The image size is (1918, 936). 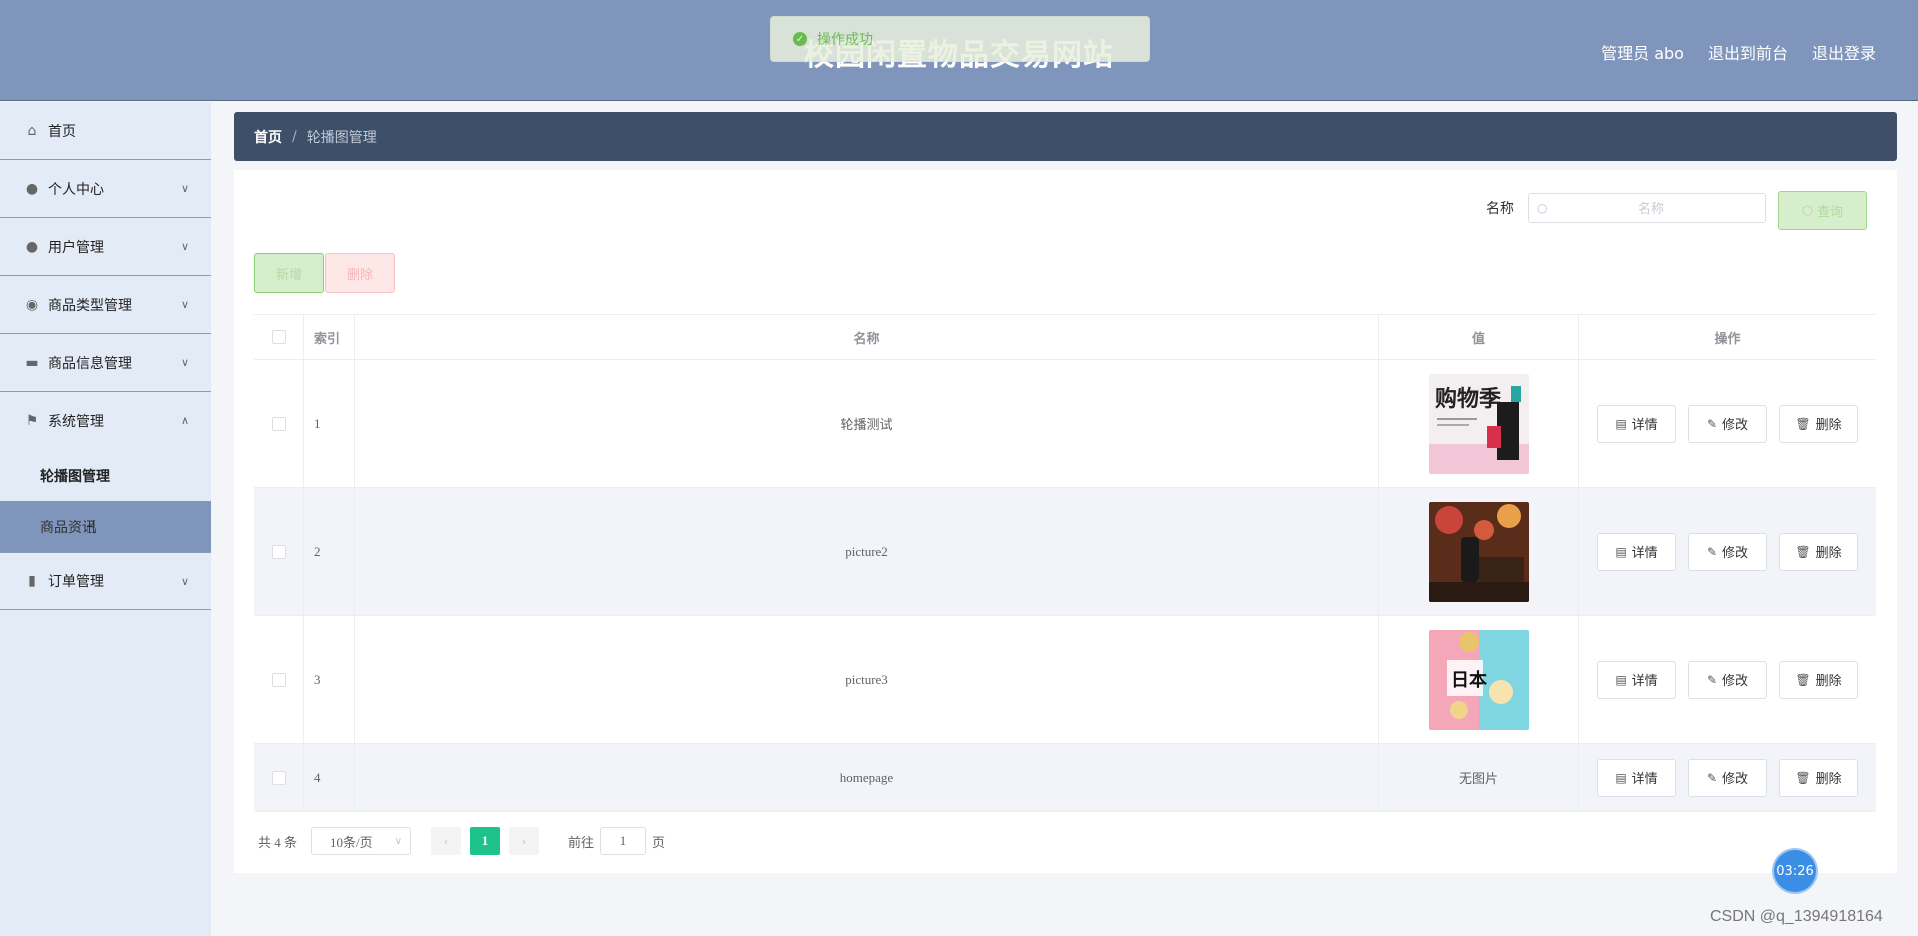 I want to click on chevron-left-icon: ‹, so click(x=446, y=840).